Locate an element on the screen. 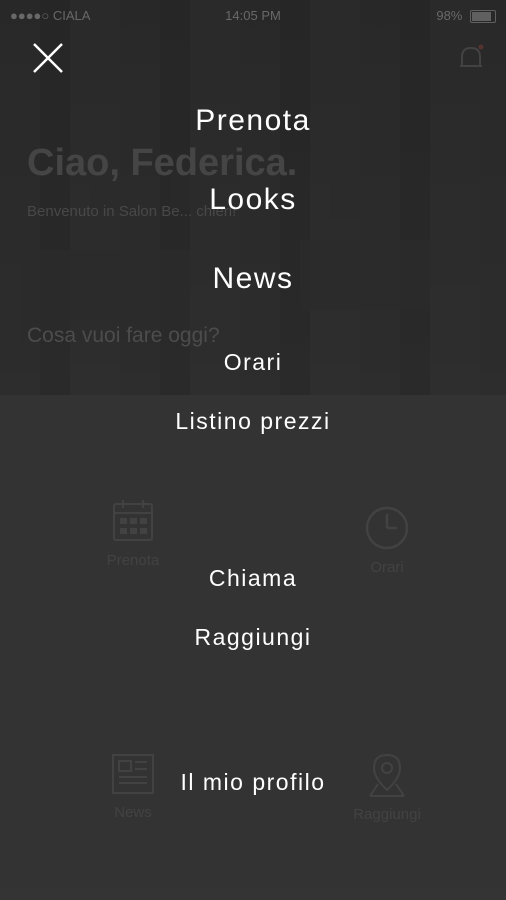  menu-item-profilo: Il mio profilo is located at coordinates (253, 782).